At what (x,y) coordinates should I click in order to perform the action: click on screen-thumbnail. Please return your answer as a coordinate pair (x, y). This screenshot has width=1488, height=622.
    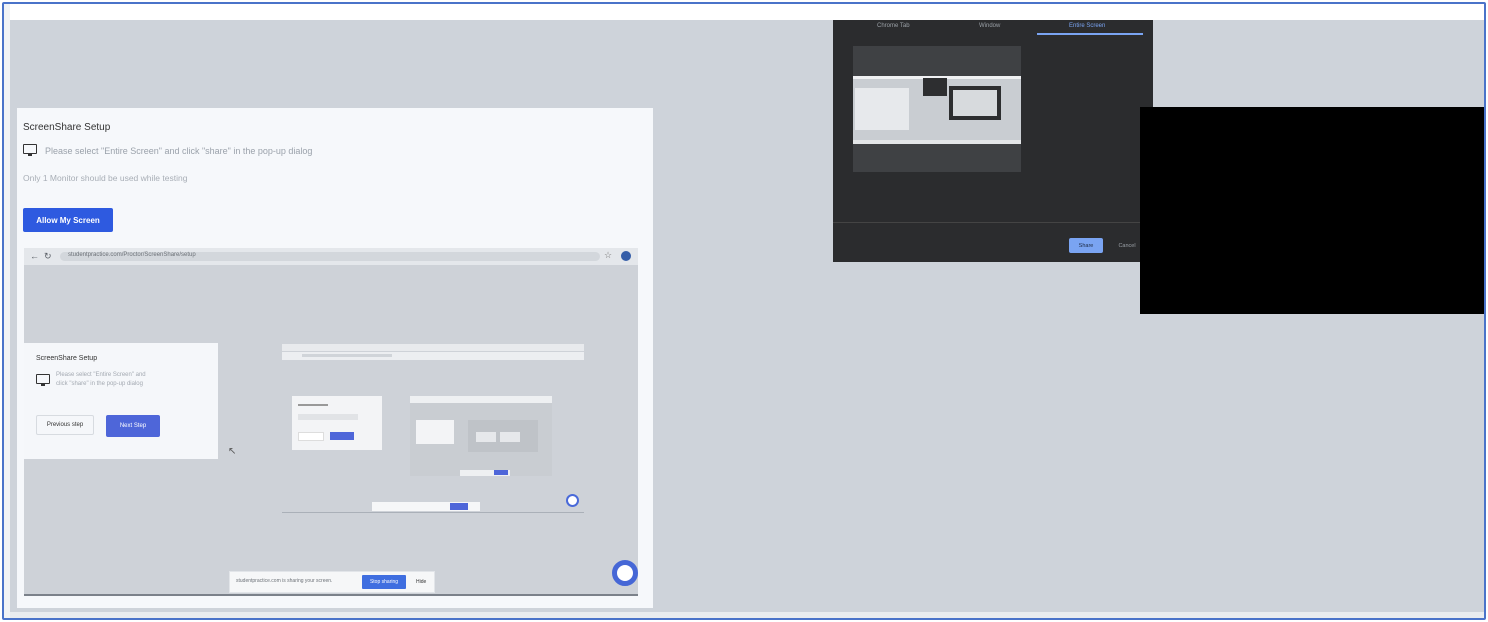
    Looking at the image, I should click on (937, 110).